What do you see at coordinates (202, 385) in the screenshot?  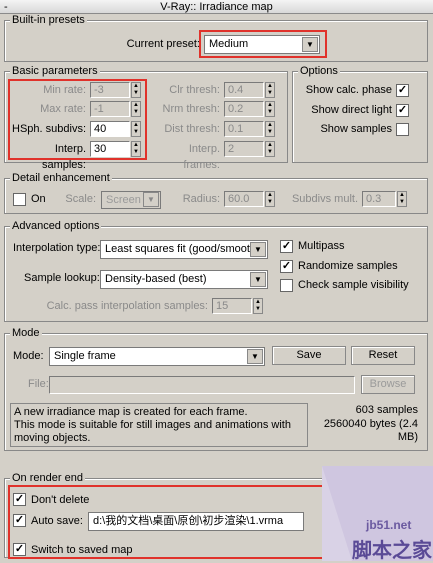 I see `file-field` at bounding box center [202, 385].